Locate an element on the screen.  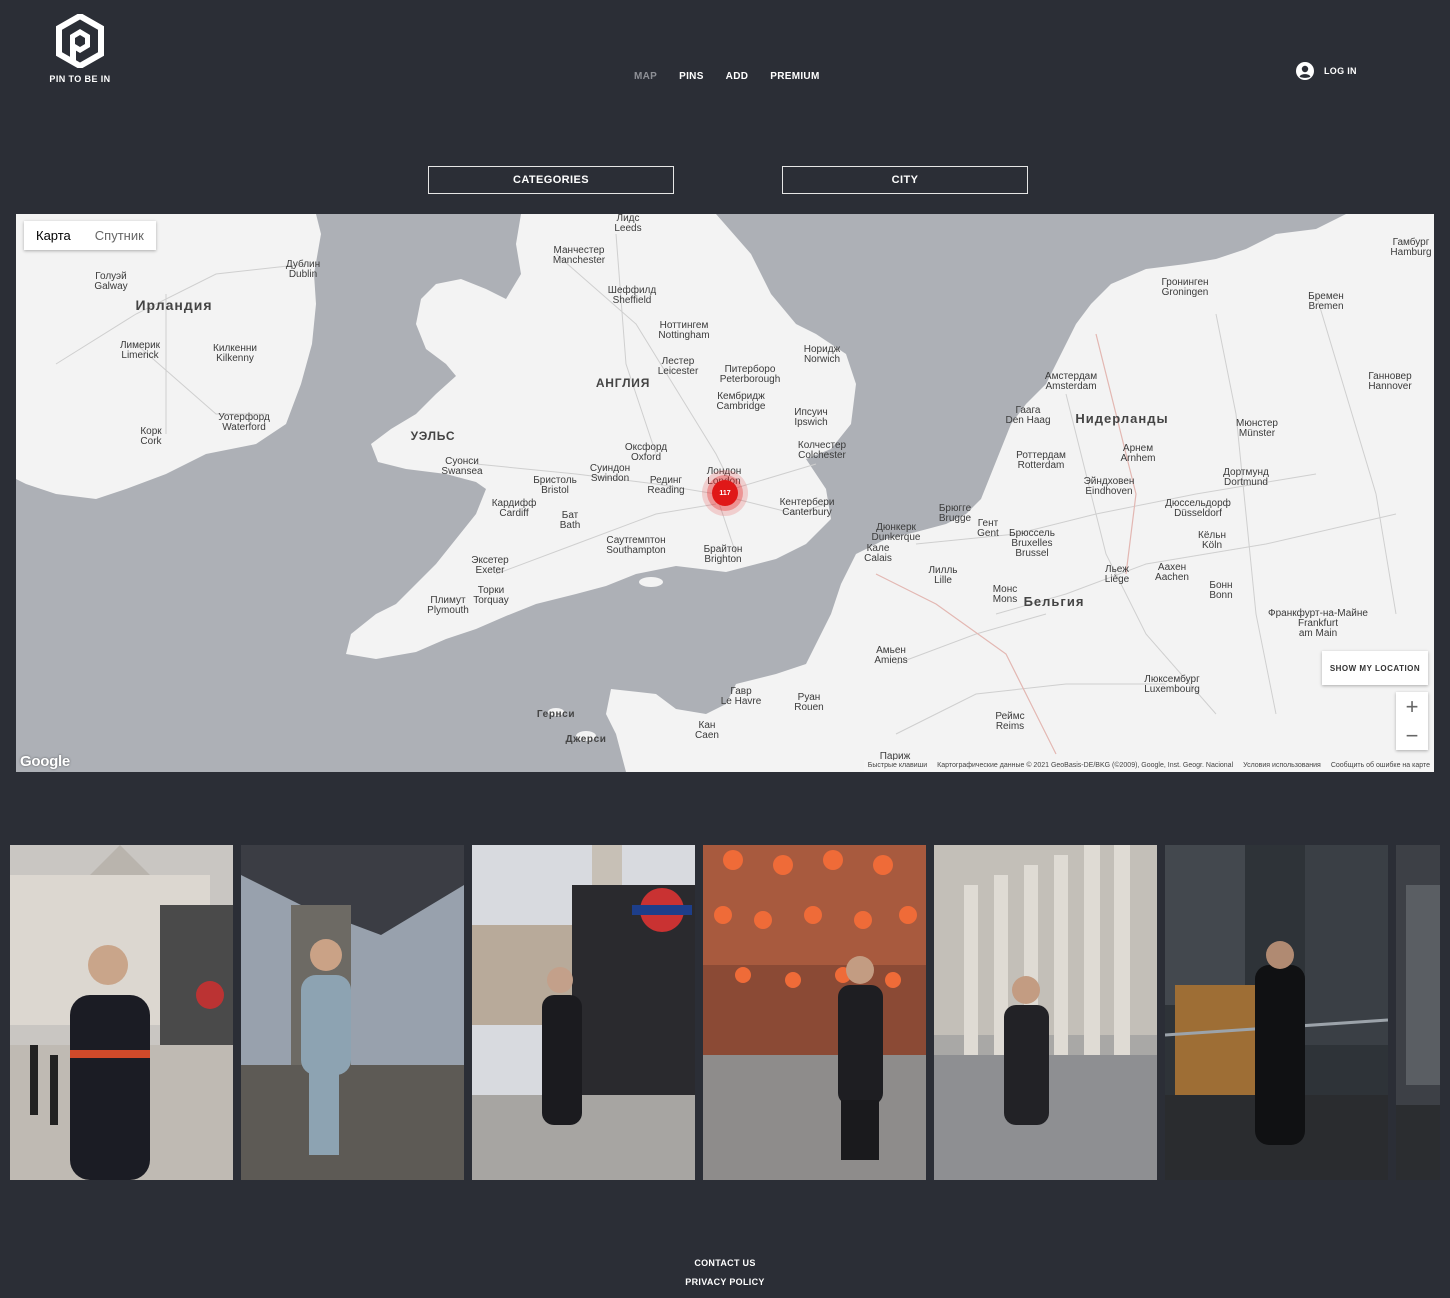
zoom-in-button: + is located at coordinates (1412, 706).